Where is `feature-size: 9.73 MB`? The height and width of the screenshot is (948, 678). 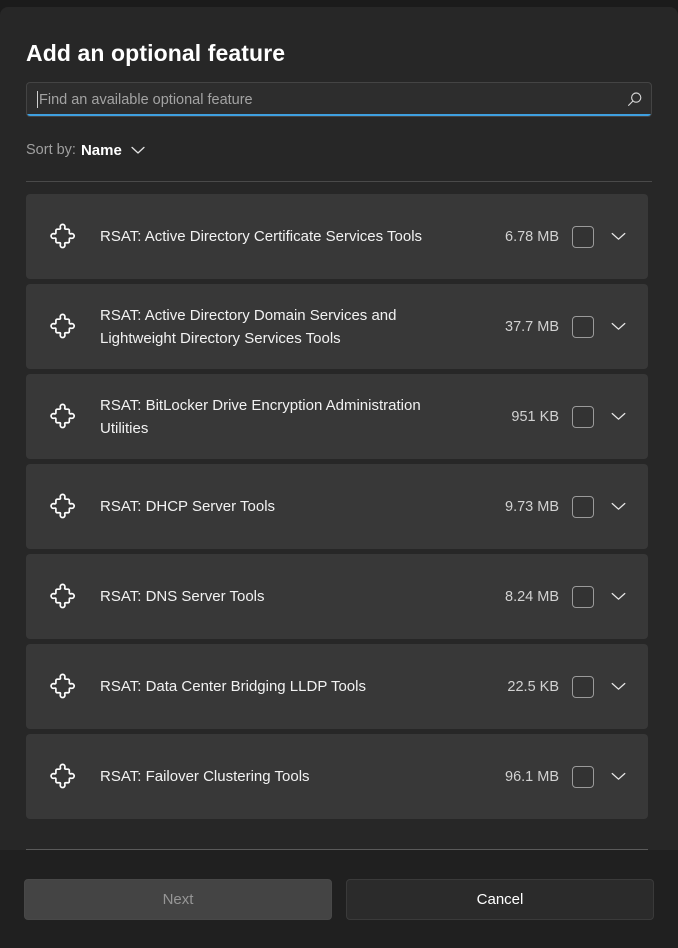 feature-size: 9.73 MB is located at coordinates (532, 506).